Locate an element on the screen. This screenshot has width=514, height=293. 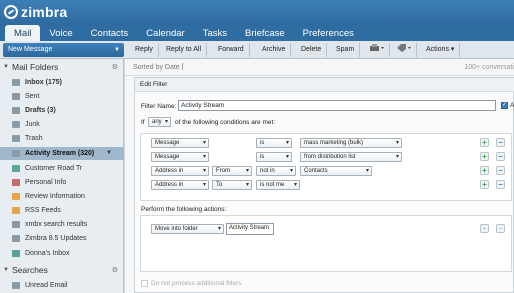
sort-icon: ⌈ is located at coordinates (183, 67).